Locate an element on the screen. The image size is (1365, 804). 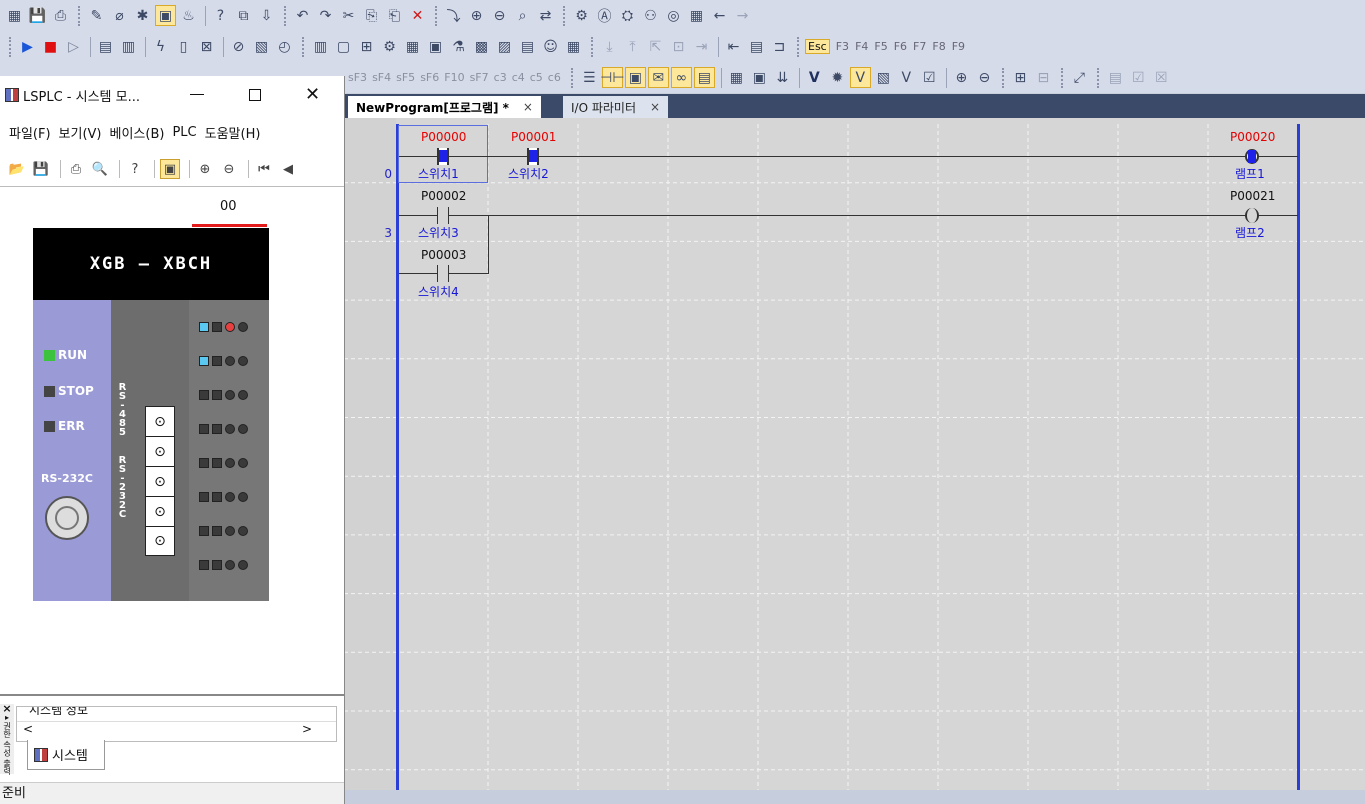
wrench-icon: ✎ is located at coordinates (96, 15).